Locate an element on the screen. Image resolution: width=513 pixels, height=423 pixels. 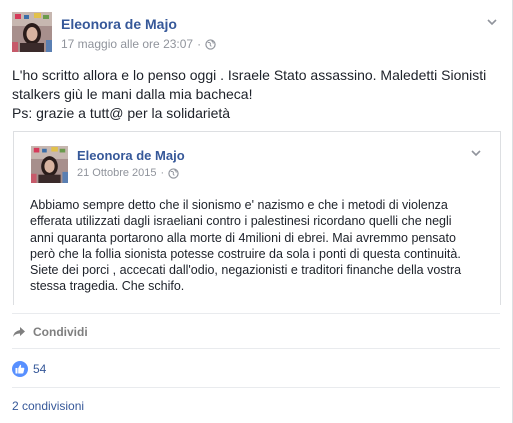
shares-count-link: 2 condivisioni is located at coordinates (48, 406).